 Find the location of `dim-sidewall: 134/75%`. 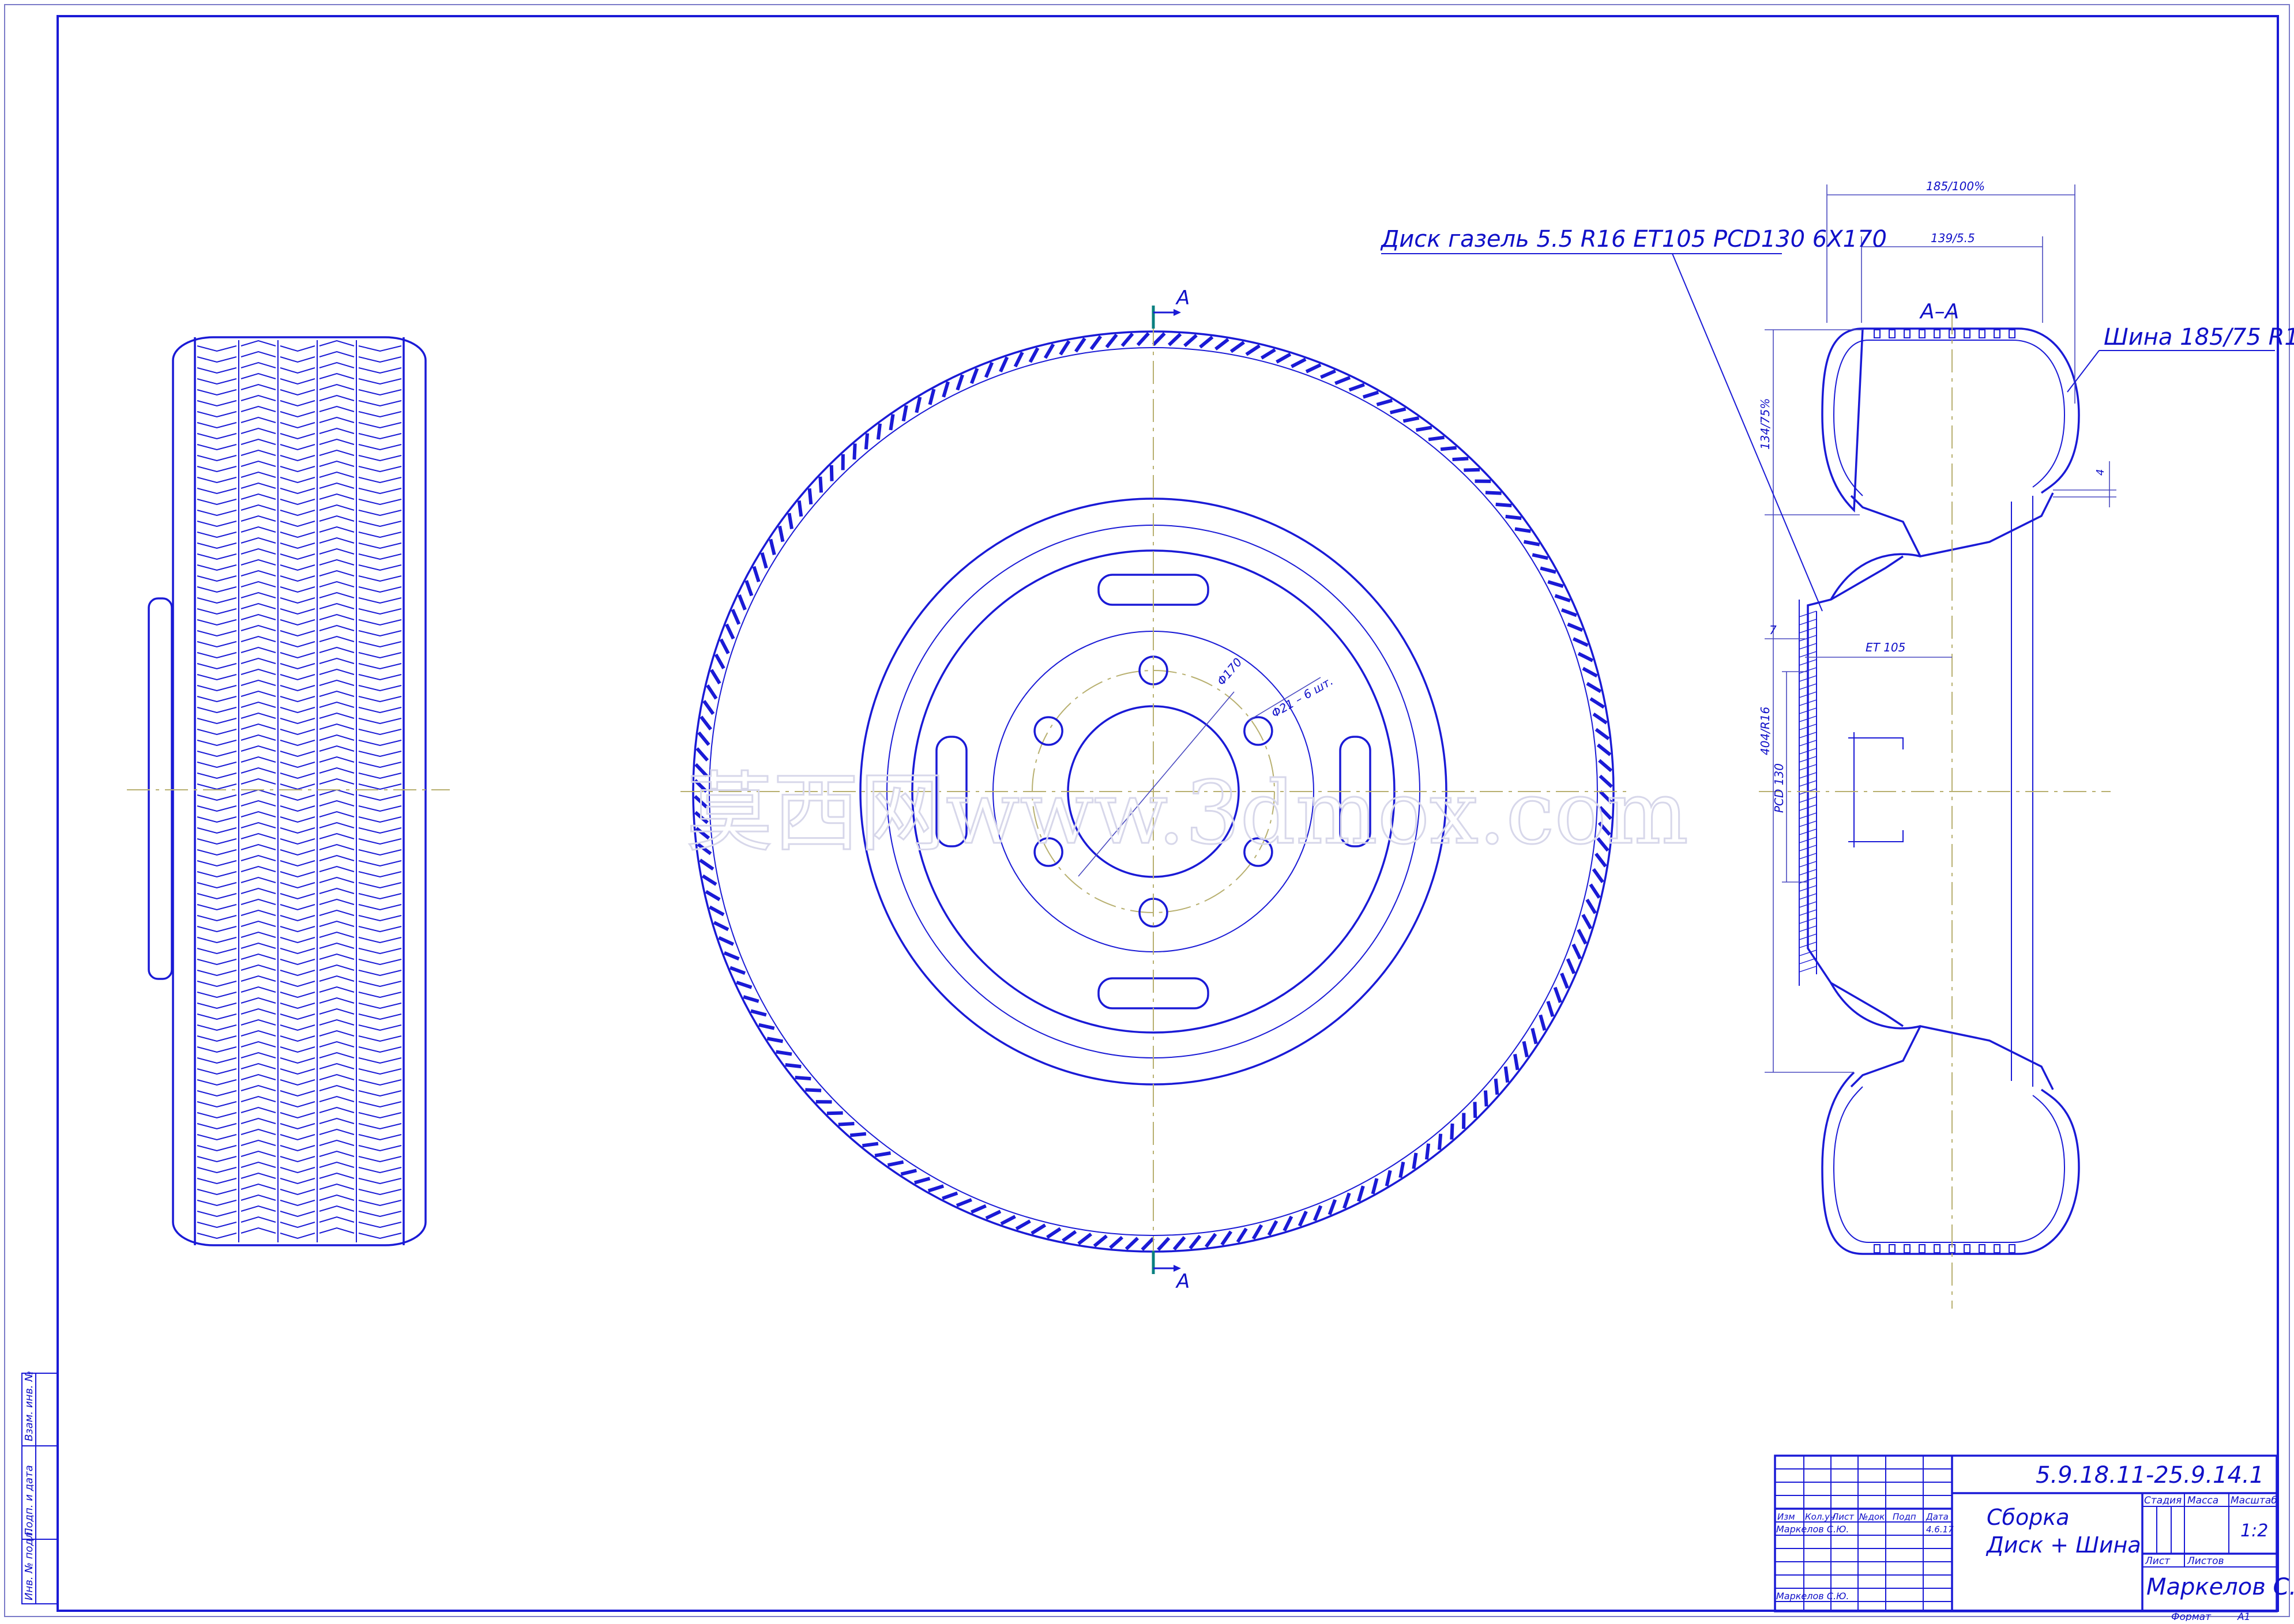

dim-sidewall: 134/75% is located at coordinates (1765, 424).